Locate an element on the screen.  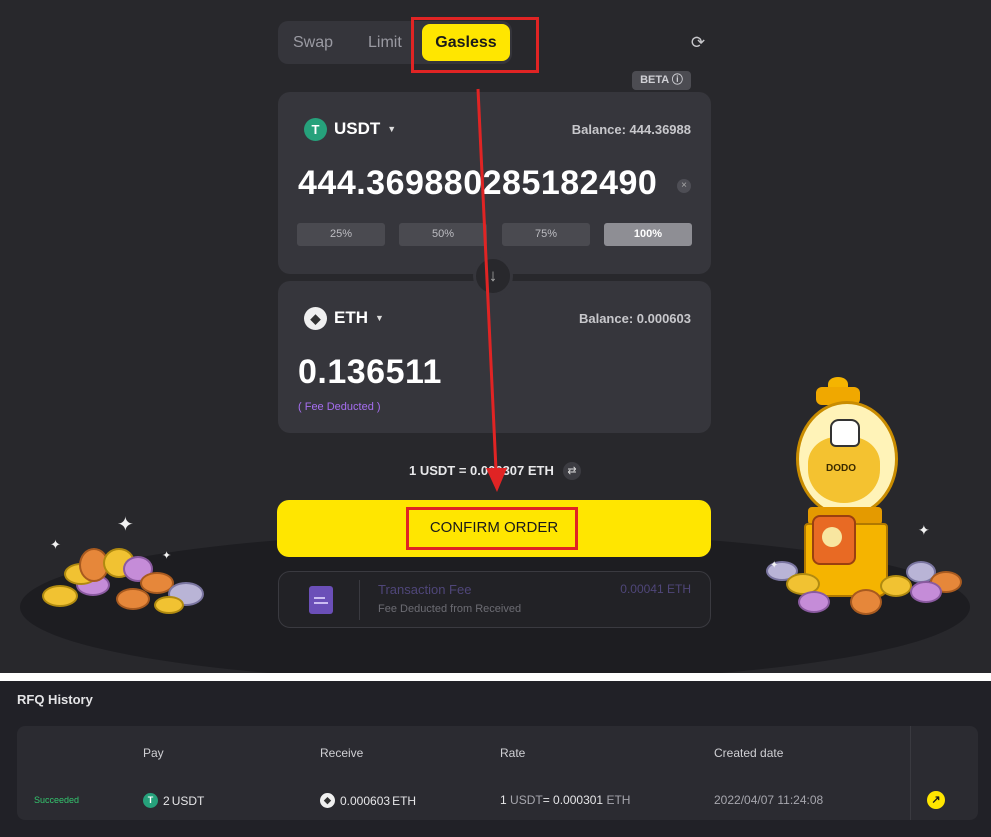
receive-cell: ◆ 0.000603 ETH is located at coordinates (368, 800).